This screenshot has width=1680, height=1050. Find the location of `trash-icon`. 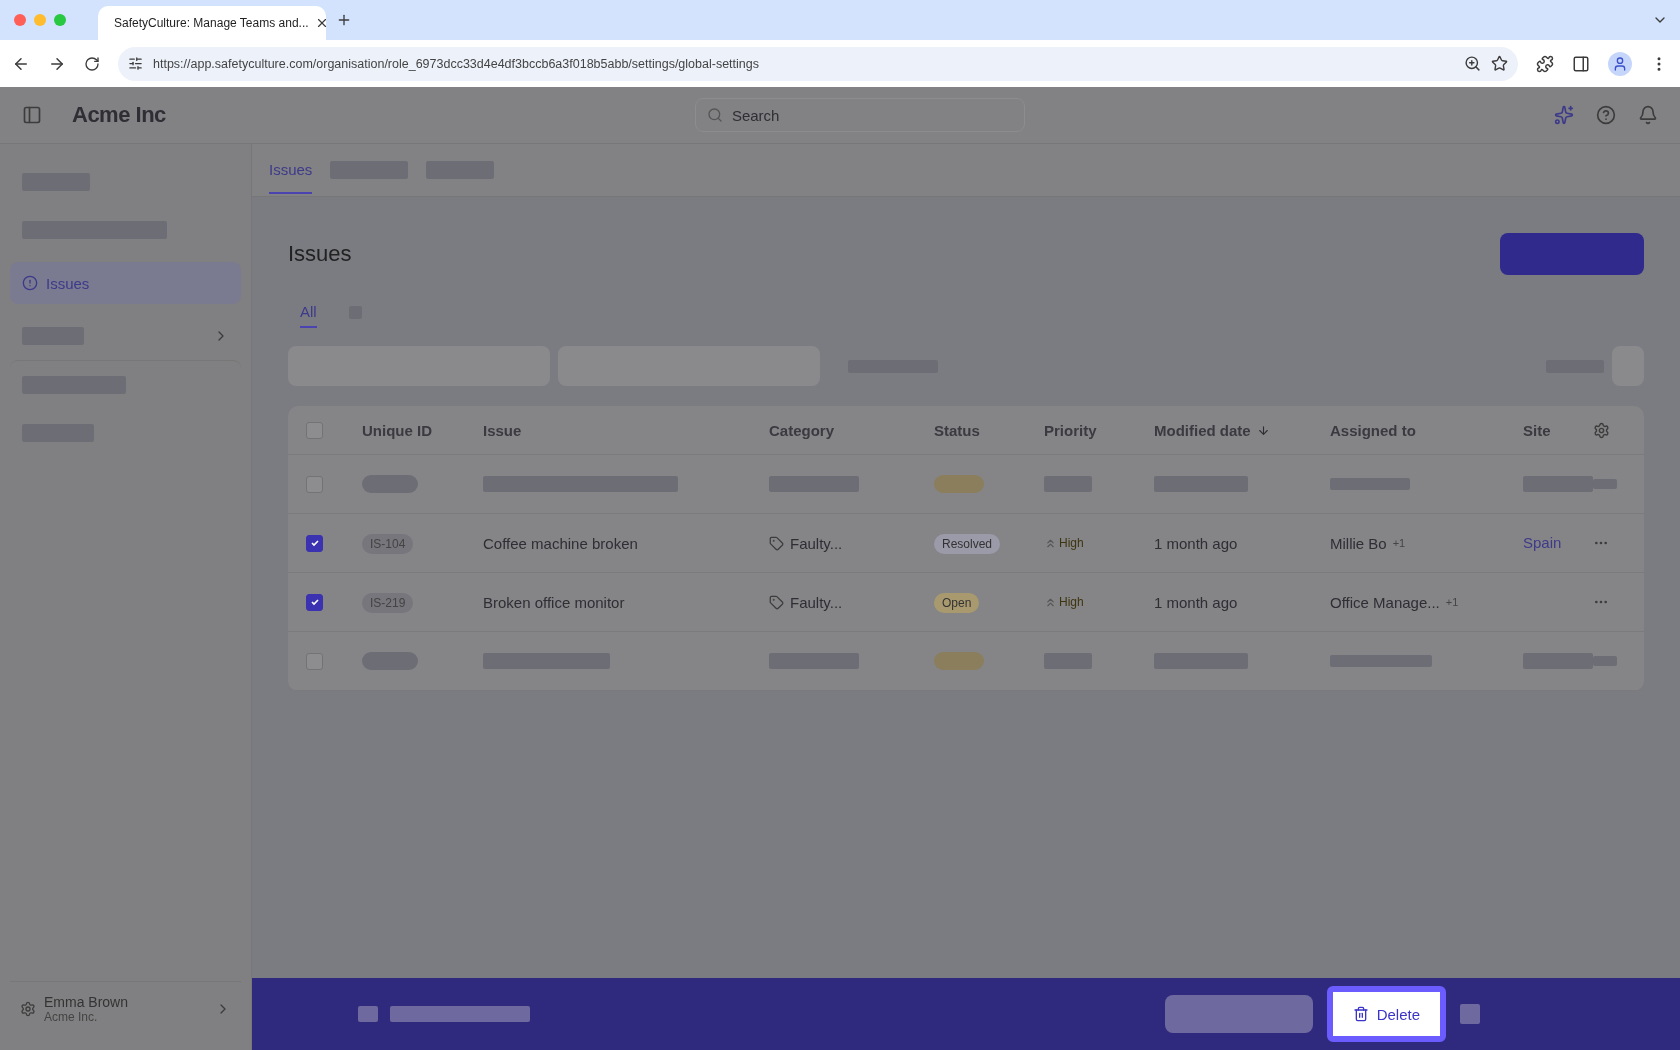

trash-icon is located at coordinates (1360, 1014).